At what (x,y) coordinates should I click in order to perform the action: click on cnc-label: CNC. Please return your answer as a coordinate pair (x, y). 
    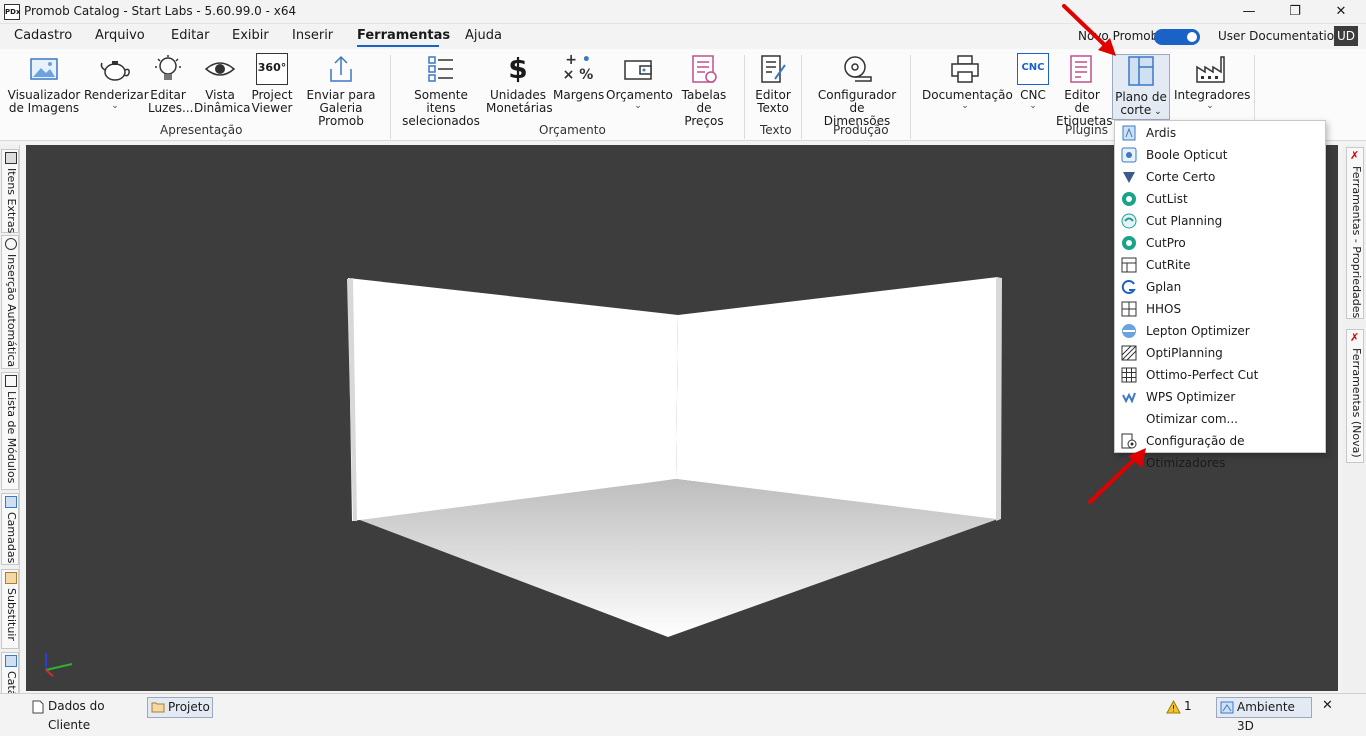
    Looking at the image, I should click on (1033, 95).